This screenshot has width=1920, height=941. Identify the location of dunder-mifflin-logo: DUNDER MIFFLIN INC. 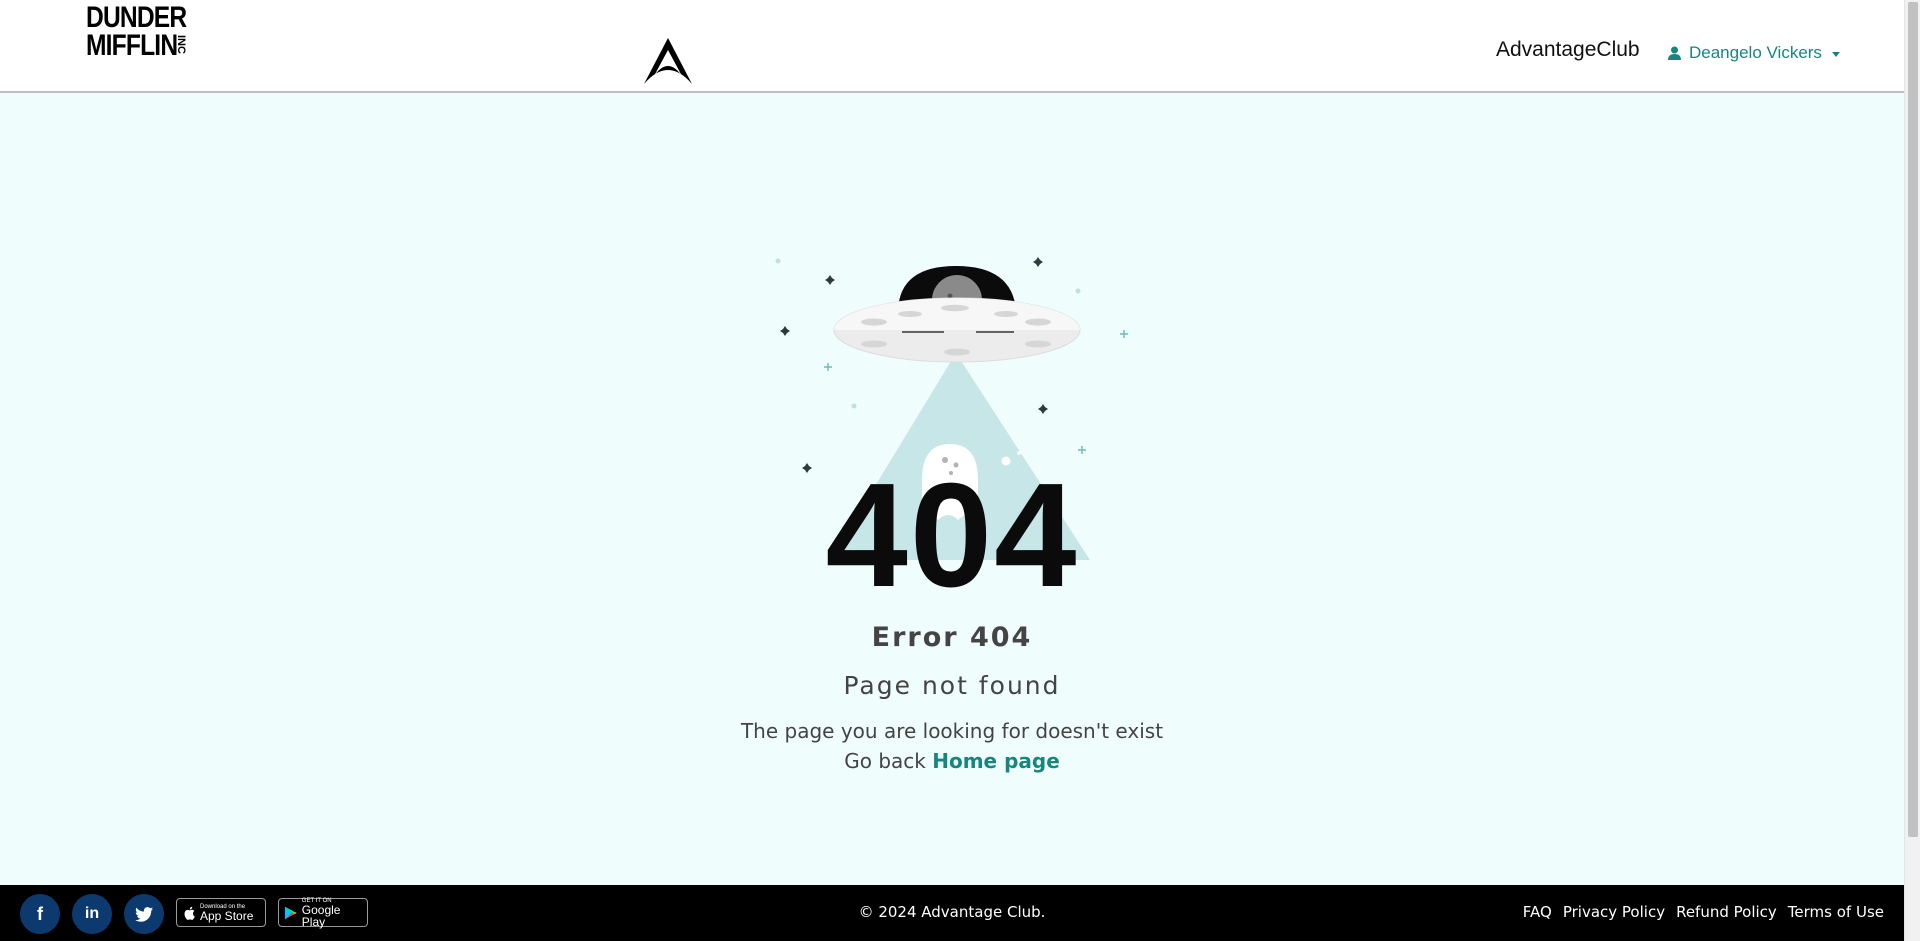
(144, 32).